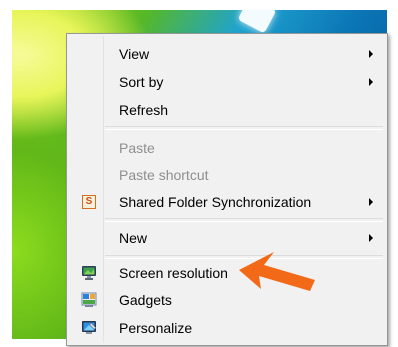 This screenshot has height=347, width=398. I want to click on menu-item-new: New, so click(227, 238).